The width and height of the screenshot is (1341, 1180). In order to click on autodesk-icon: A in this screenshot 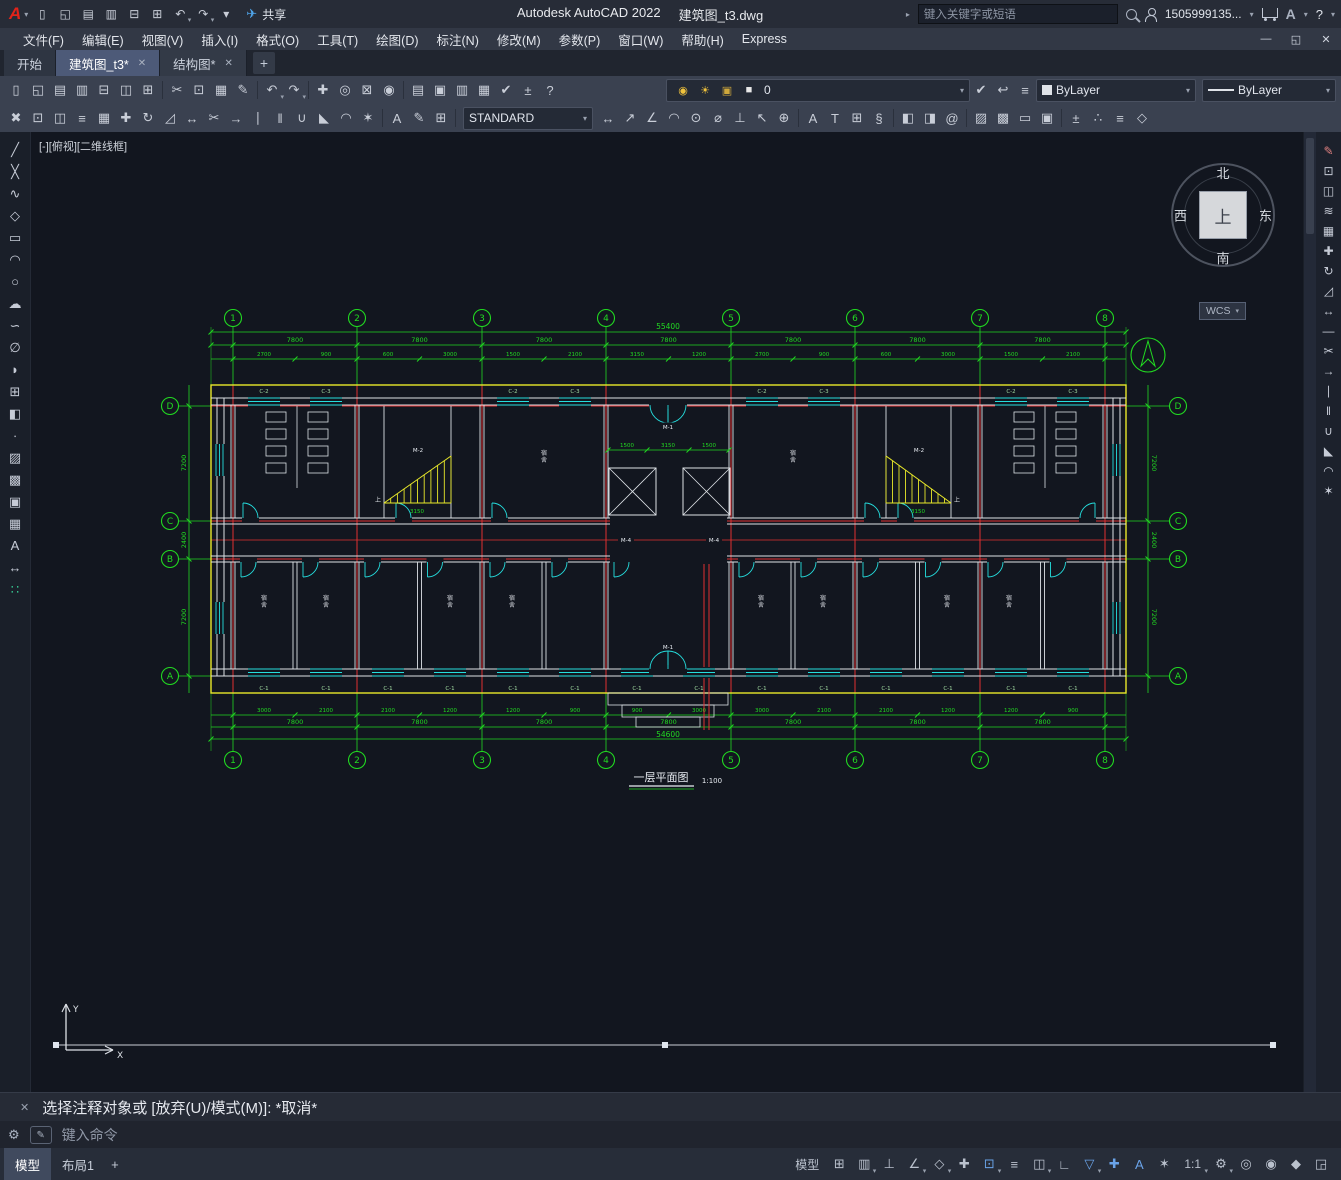, I will do `click(1291, 14)`.